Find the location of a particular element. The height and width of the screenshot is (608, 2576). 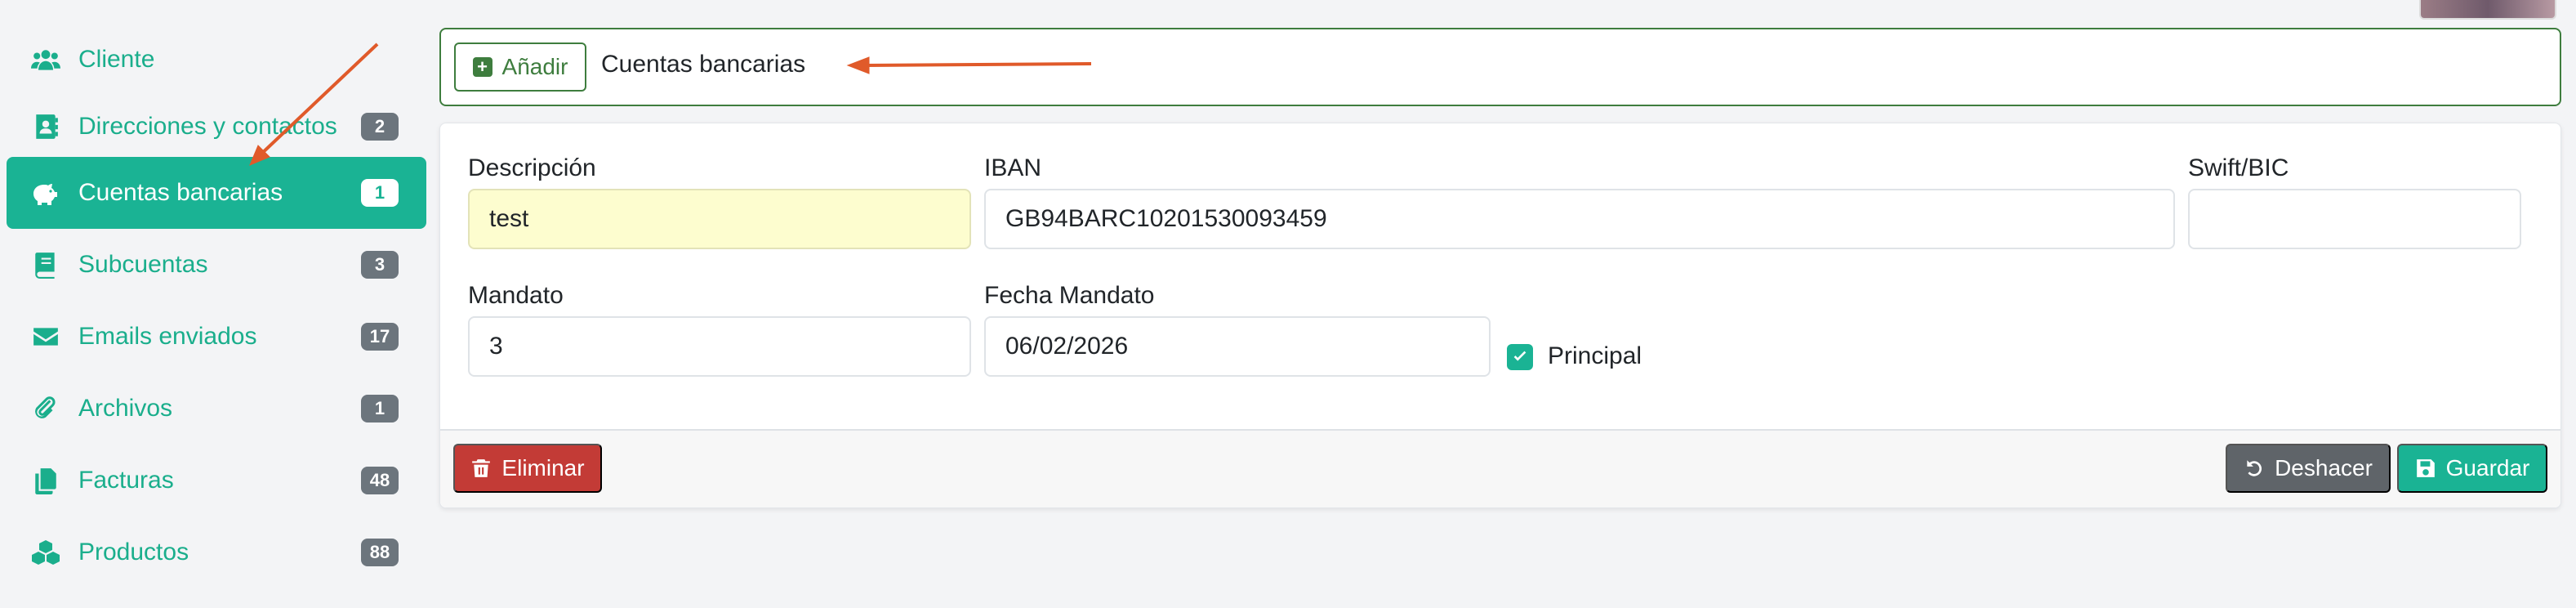

undo-button: Deshacer is located at coordinates (2308, 469).